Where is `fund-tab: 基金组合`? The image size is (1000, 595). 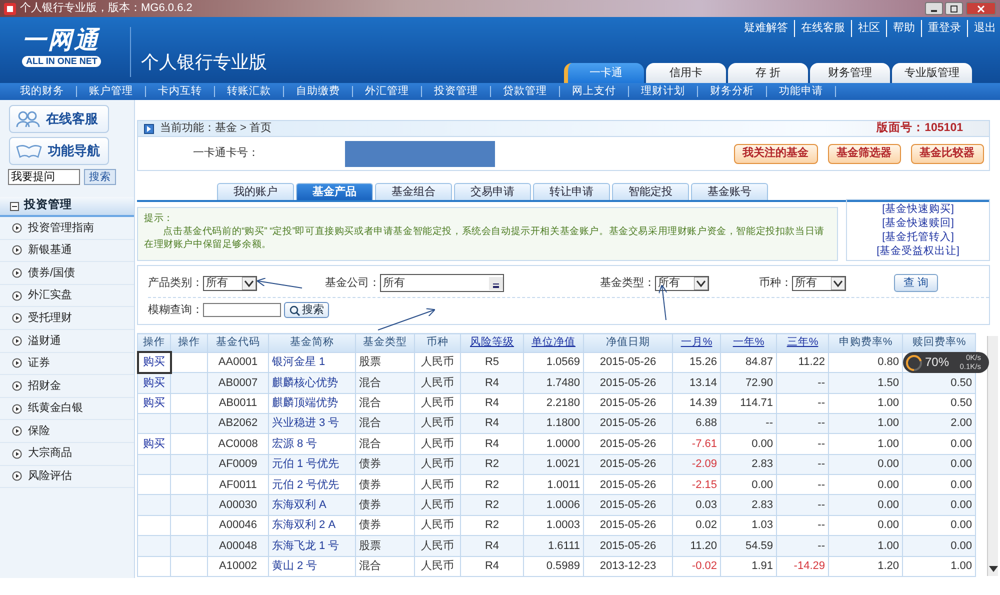 fund-tab: 基金组合 is located at coordinates (413, 191).